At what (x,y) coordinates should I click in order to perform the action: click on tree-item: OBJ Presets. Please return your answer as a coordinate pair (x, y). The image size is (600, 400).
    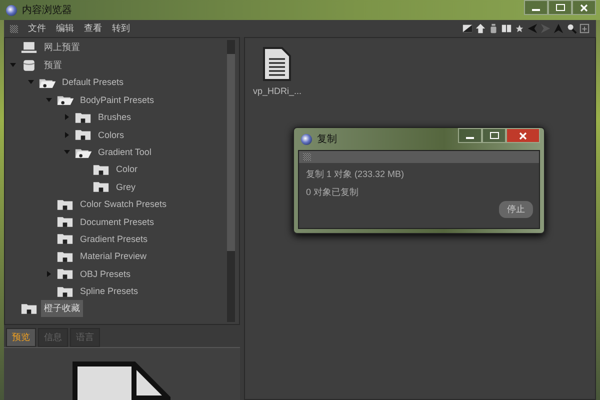
    Looking at the image, I should click on (105, 273).